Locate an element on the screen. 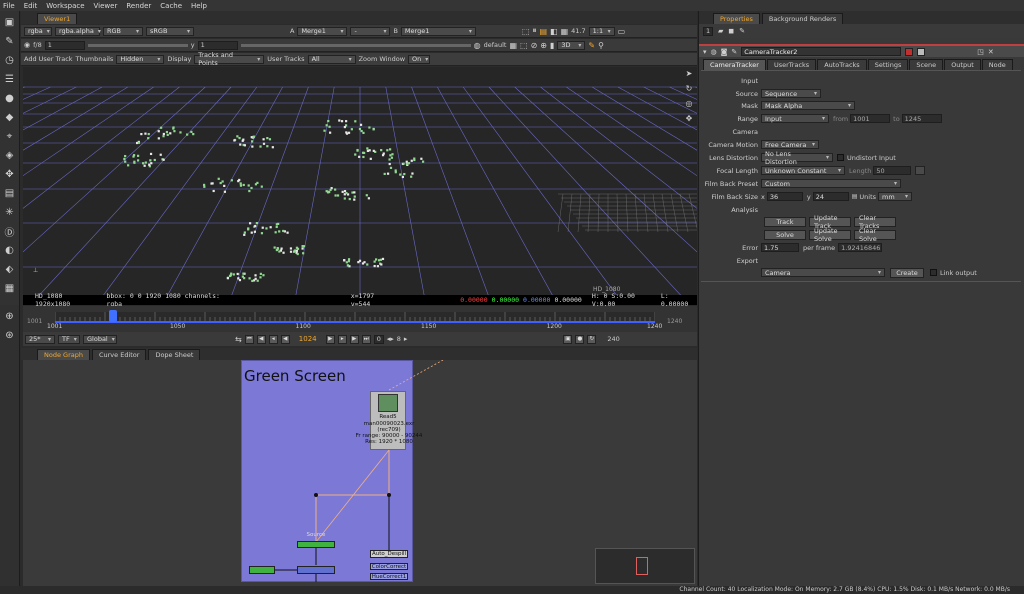  update-solve-button: Update Solve is located at coordinates (830, 235).